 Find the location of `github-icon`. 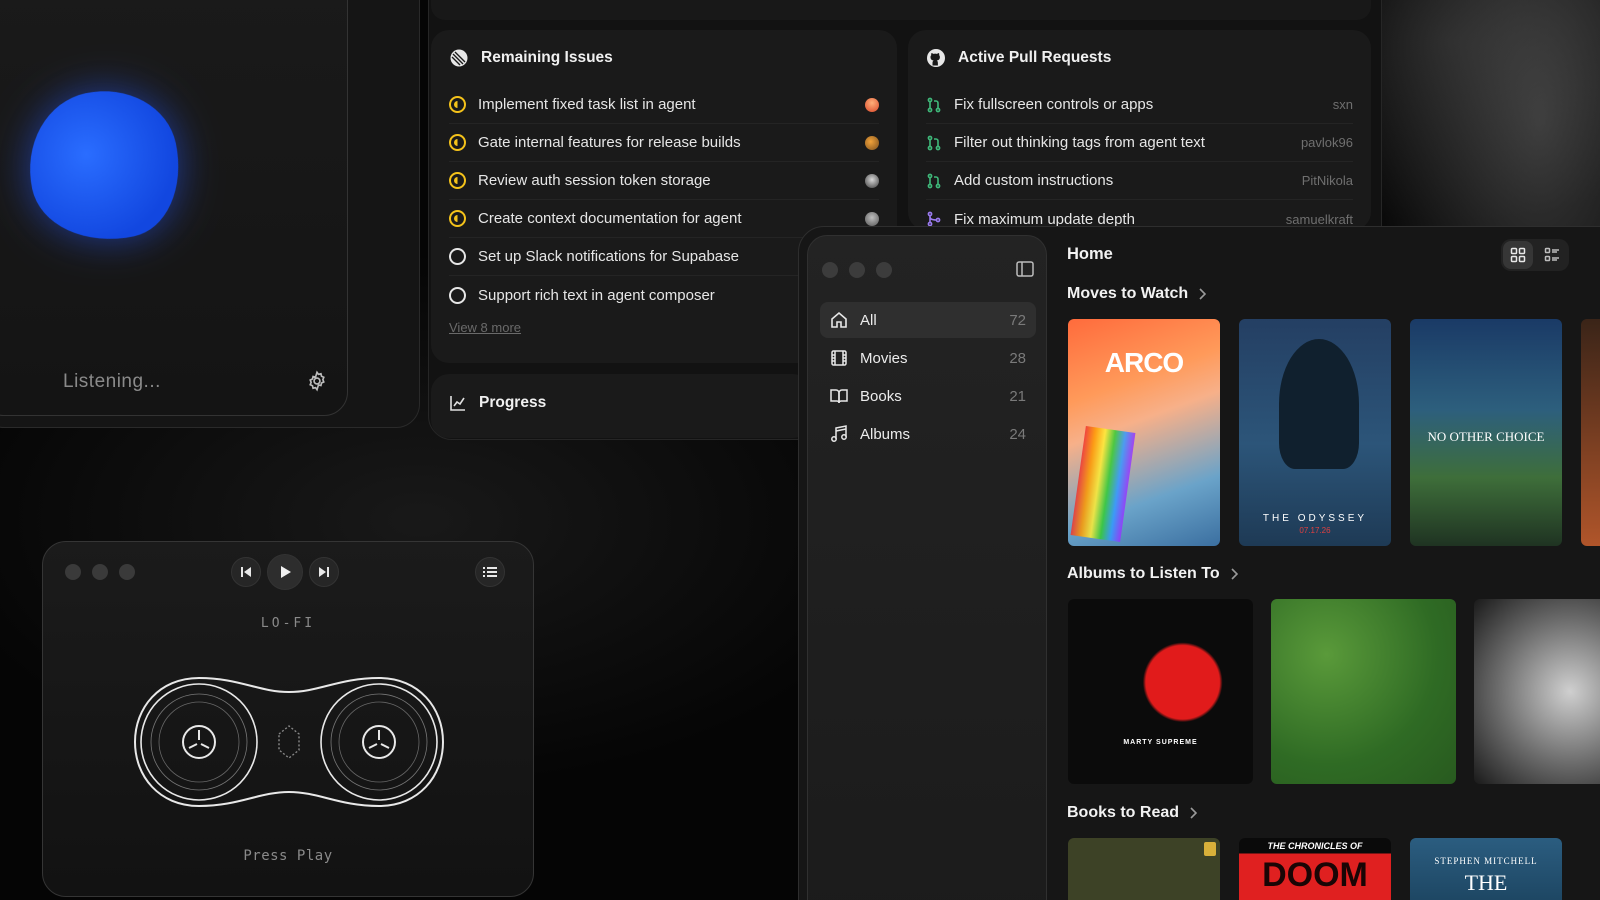

github-icon is located at coordinates (936, 58).